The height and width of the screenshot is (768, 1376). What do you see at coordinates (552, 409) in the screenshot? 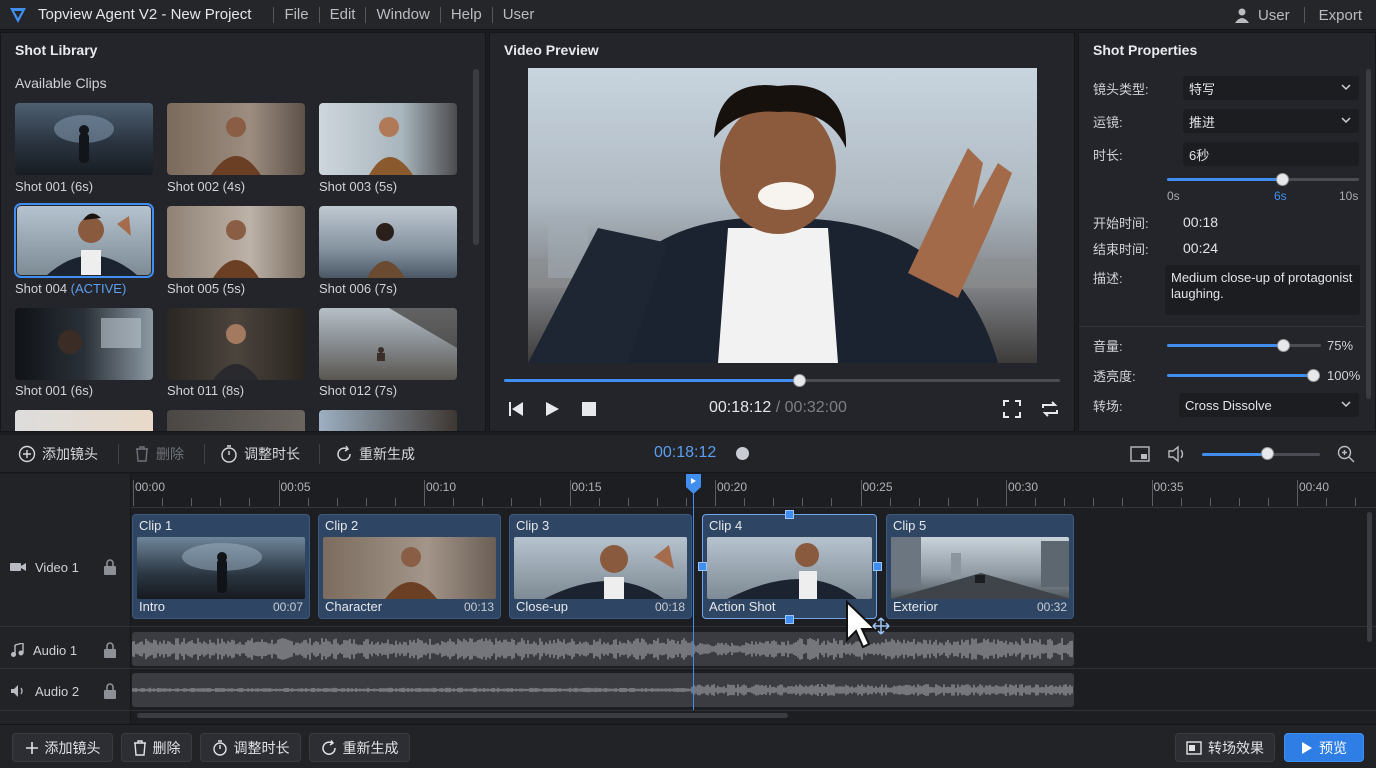
I see `play-icon` at bounding box center [552, 409].